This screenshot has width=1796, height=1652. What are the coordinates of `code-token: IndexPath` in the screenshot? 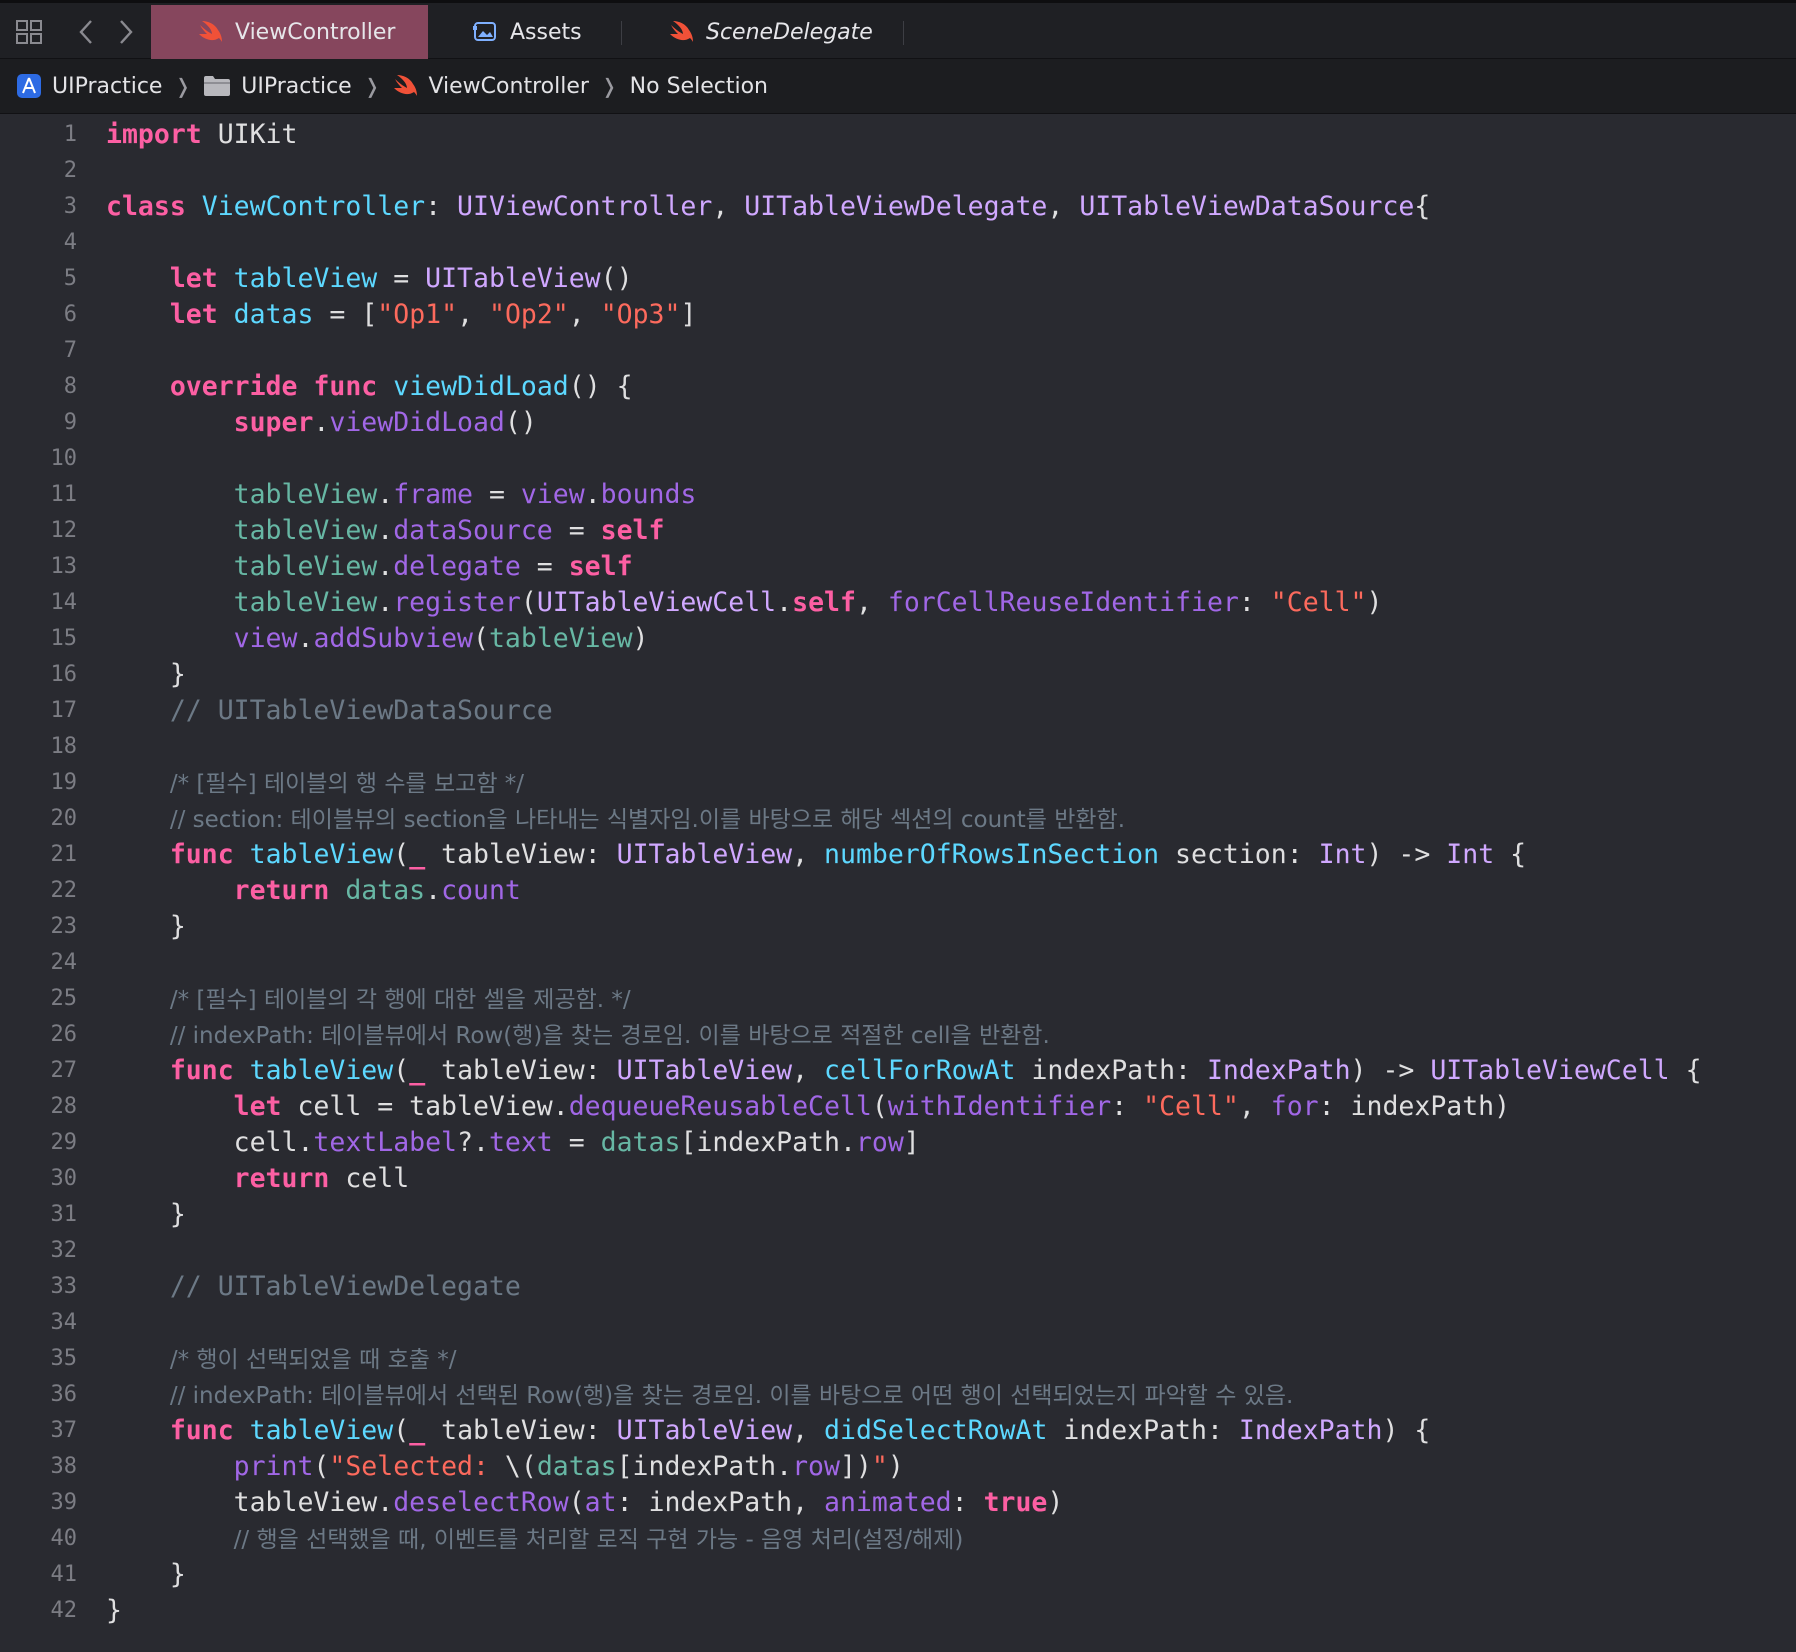 It's located at (1278, 1070).